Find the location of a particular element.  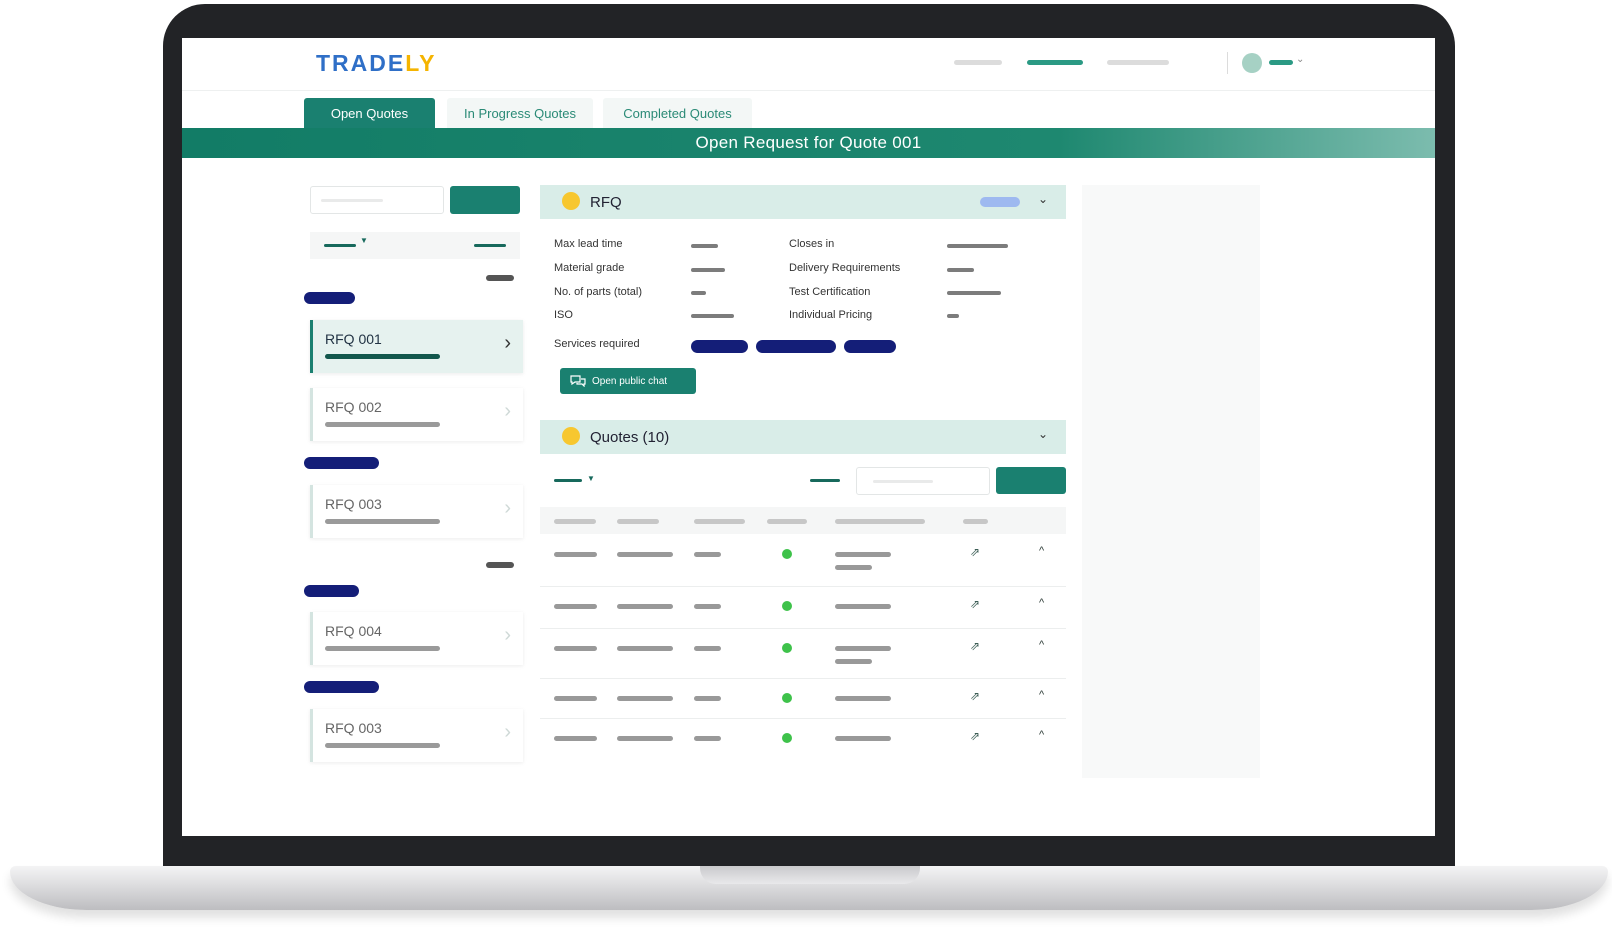

nav-link-active is located at coordinates (1055, 62).